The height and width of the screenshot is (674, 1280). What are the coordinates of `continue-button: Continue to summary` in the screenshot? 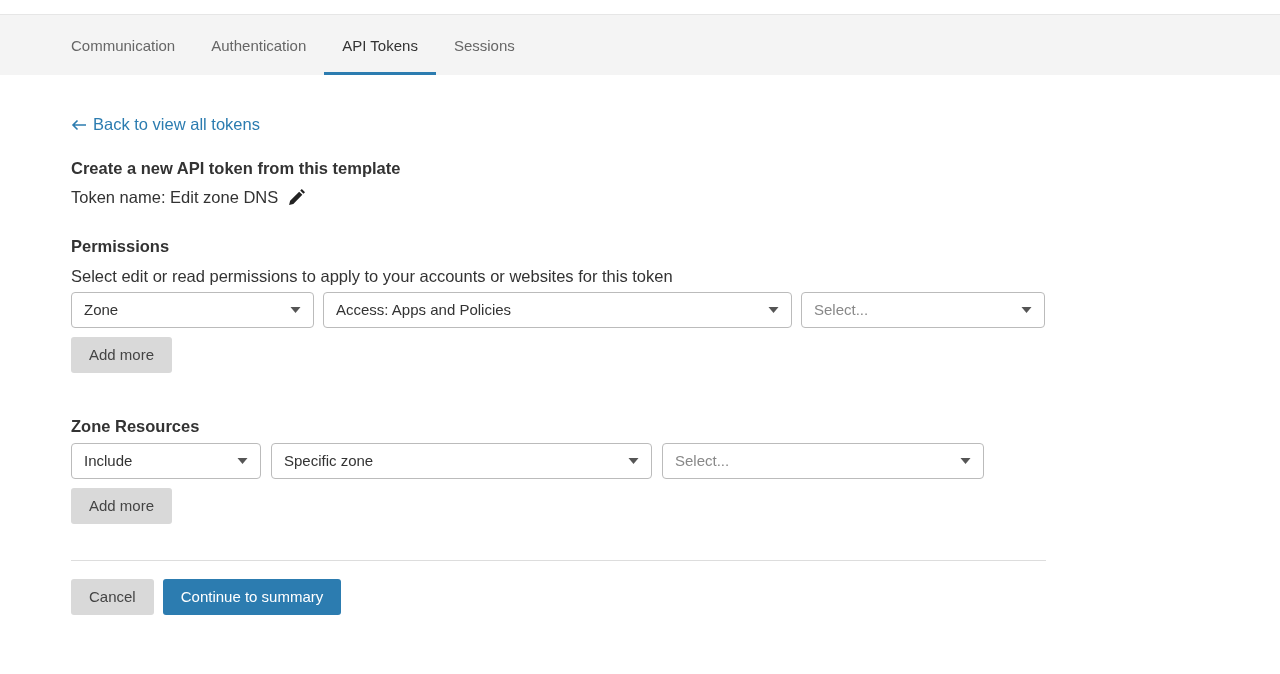 It's located at (252, 596).